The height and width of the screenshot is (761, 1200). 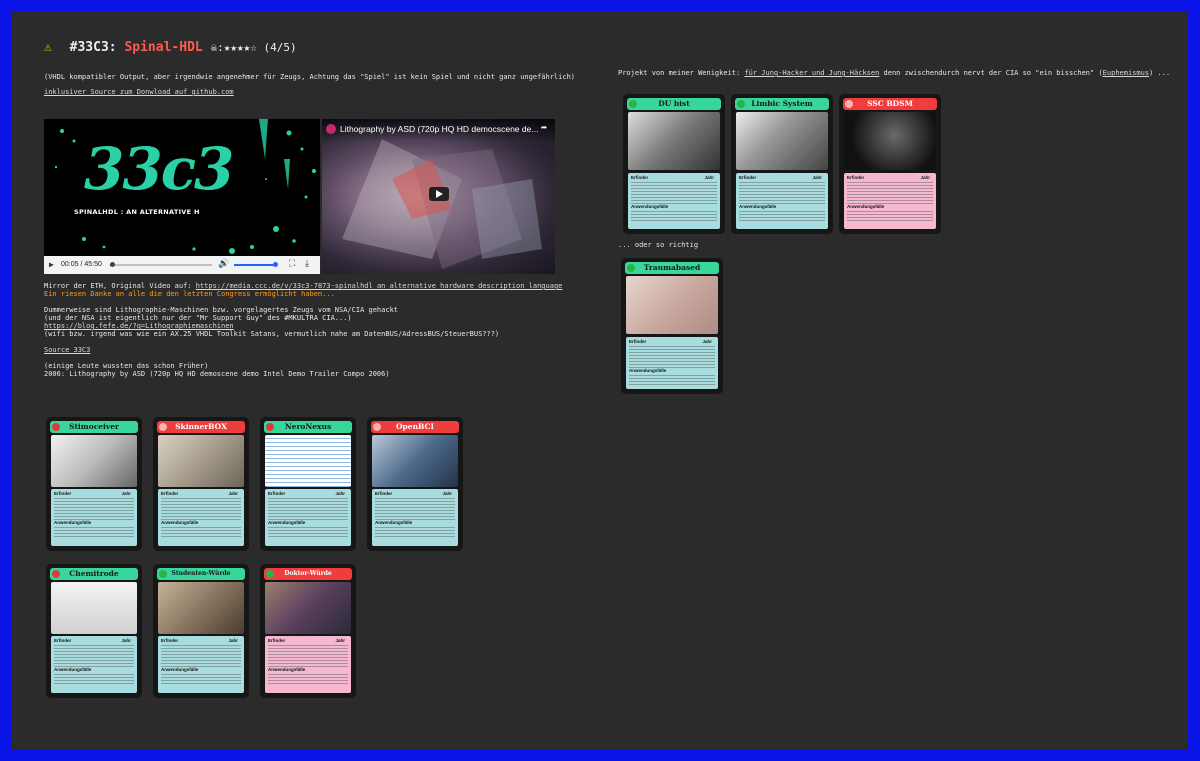 I want to click on share-icon: ➦, so click(x=544, y=128).